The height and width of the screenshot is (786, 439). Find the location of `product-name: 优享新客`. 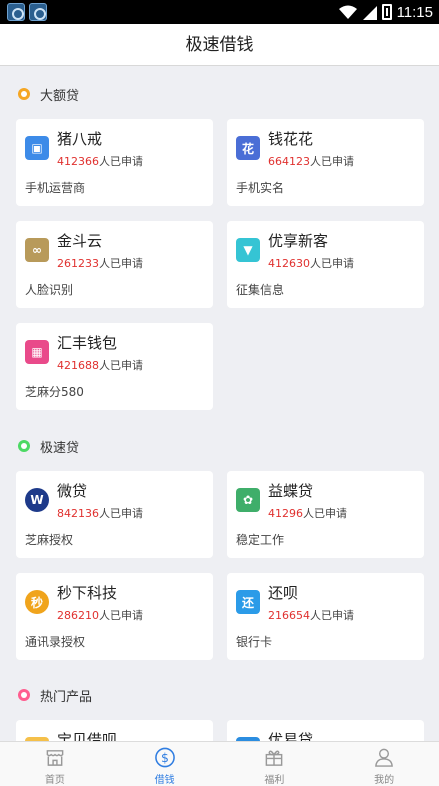

product-name: 优享新客 is located at coordinates (298, 241).